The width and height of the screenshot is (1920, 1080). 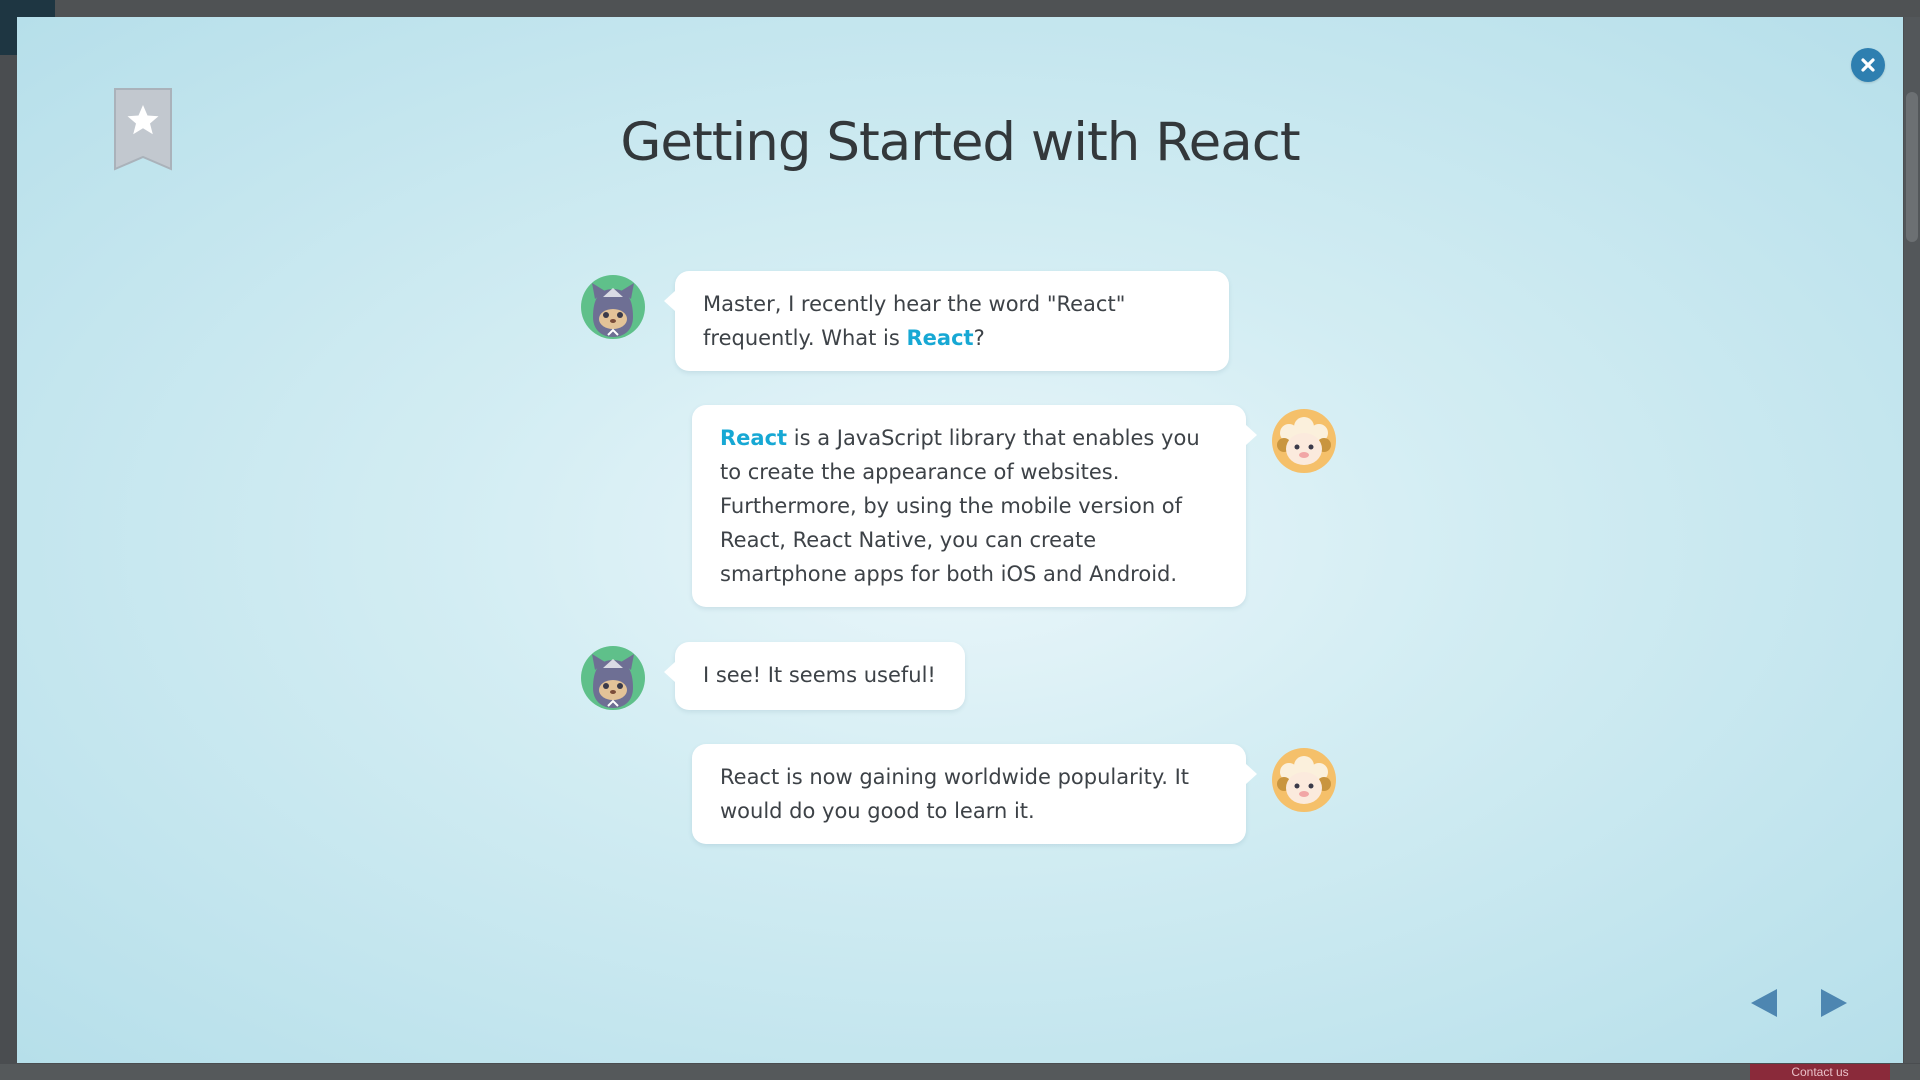 I want to click on page-scrollbar-thumb, so click(x=1912, y=167).